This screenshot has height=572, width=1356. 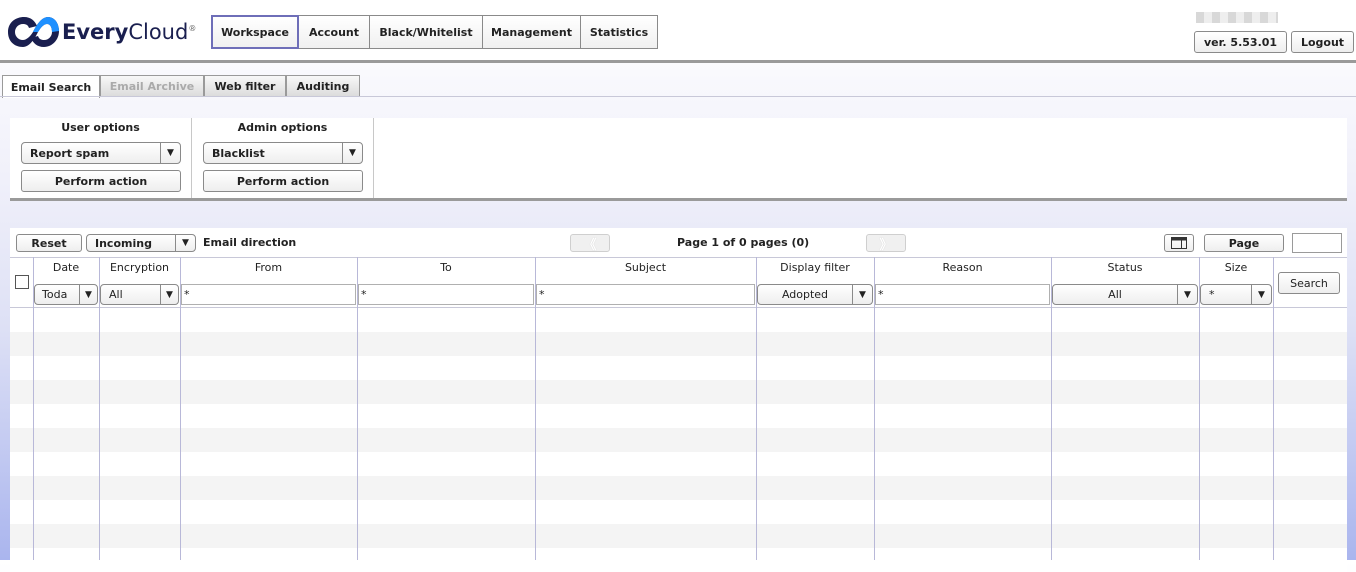 I want to click on reset-button: Reset, so click(x=49, y=243).